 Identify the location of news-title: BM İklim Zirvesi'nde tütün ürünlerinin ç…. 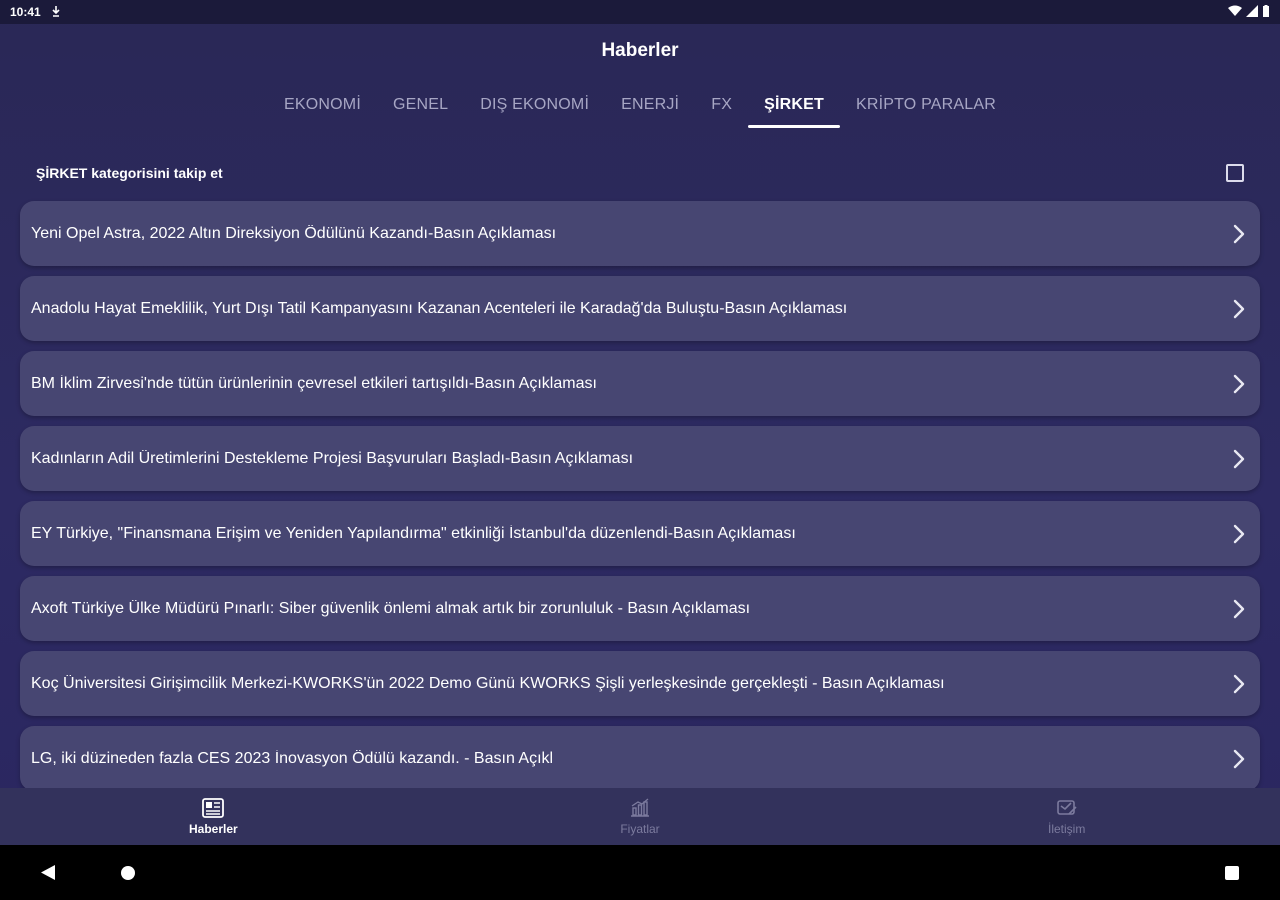
(314, 383).